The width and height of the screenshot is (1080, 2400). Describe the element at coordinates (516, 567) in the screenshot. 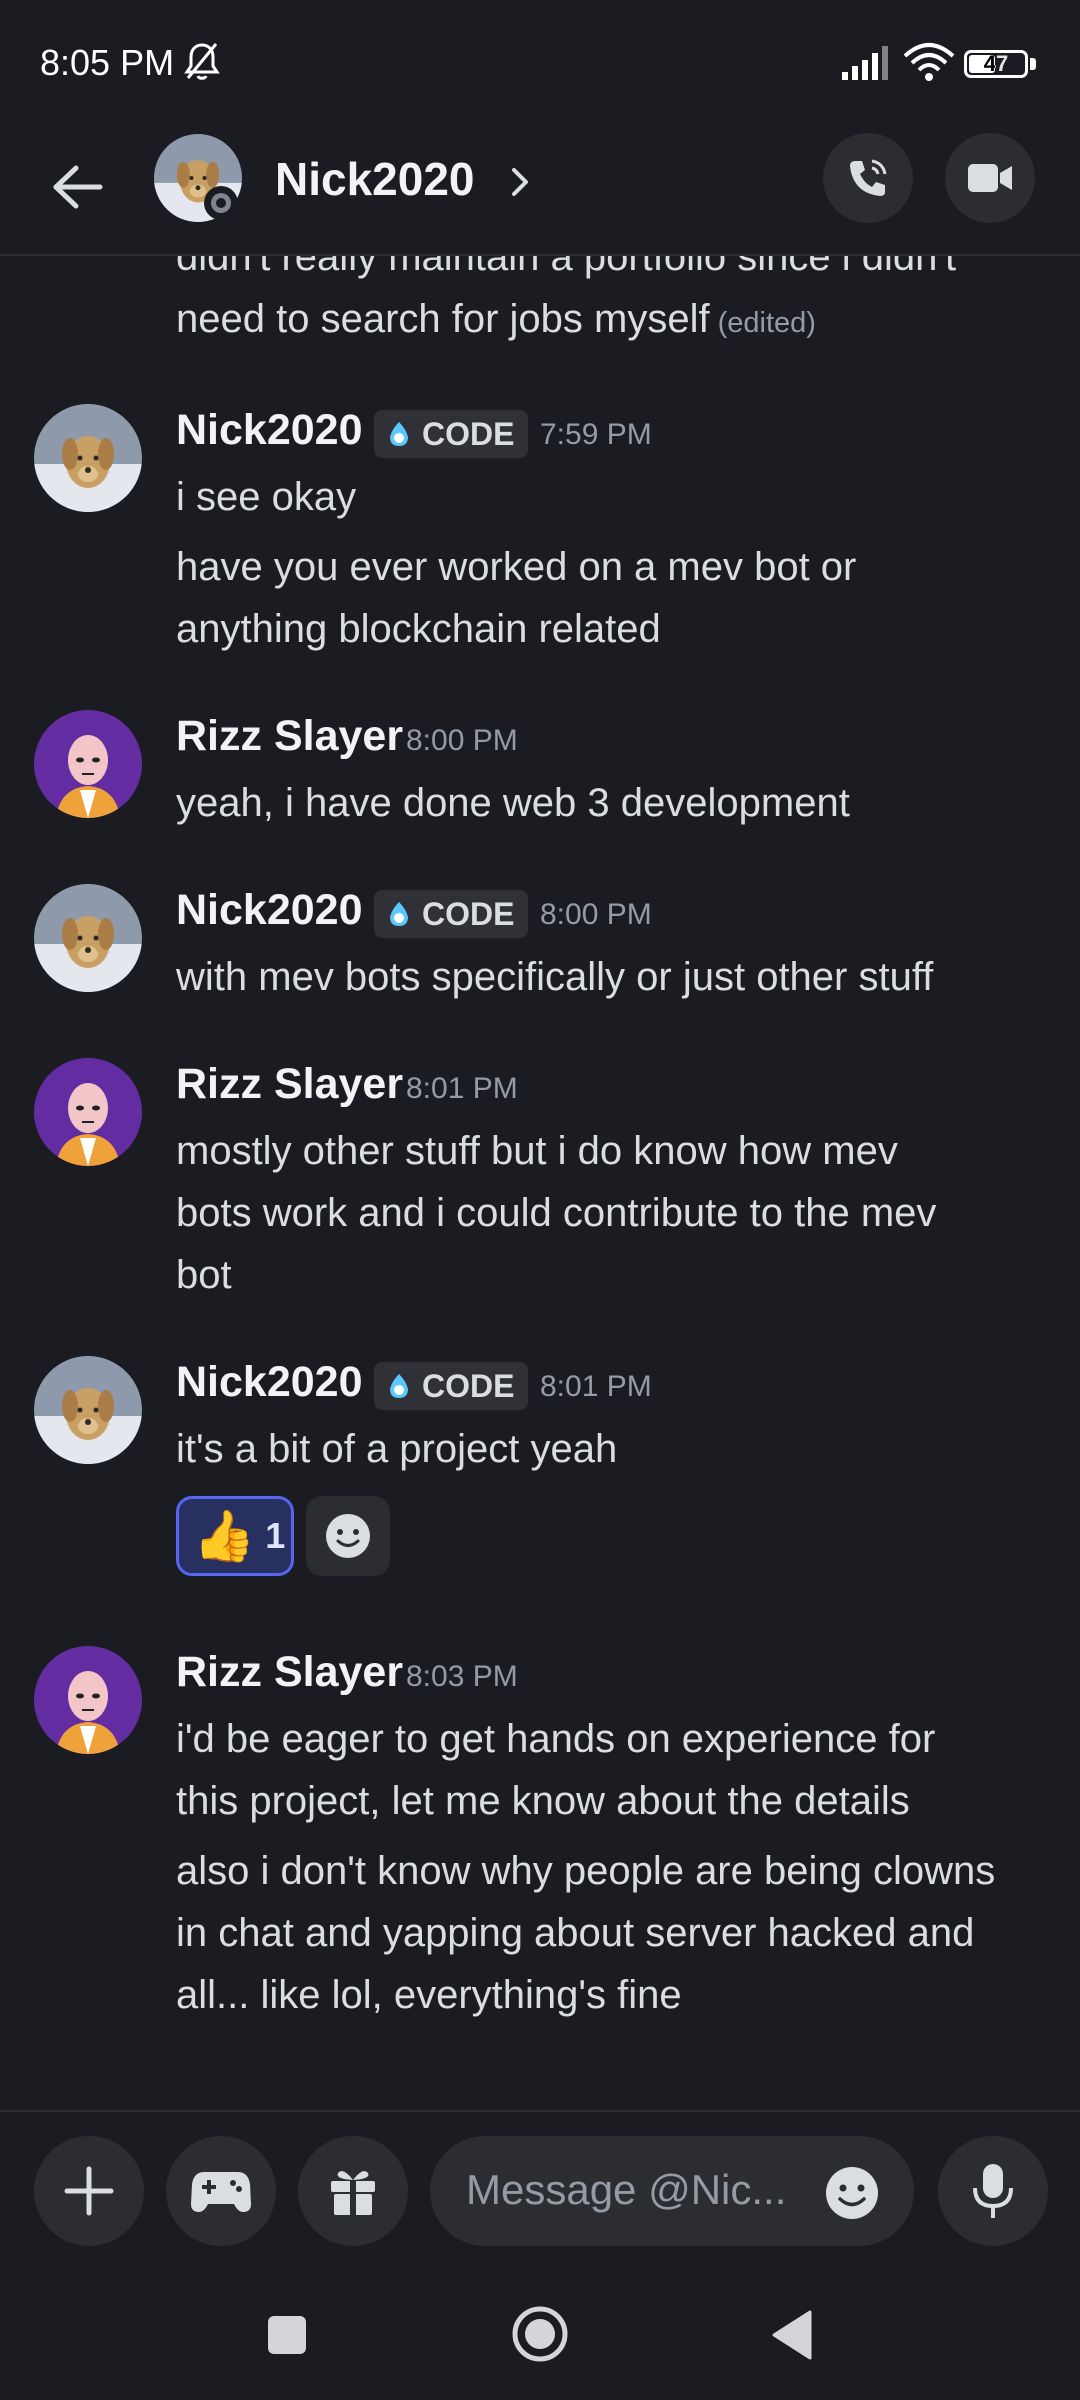

I see `message-text: have you ever worked on a mev bot or` at that location.